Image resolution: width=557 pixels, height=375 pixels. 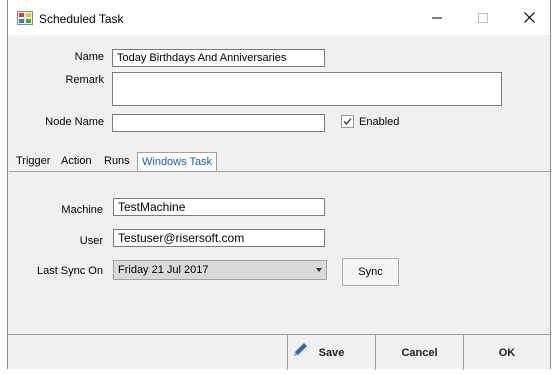 What do you see at coordinates (379, 122) in the screenshot?
I see `enabled-label: Enabled` at bounding box center [379, 122].